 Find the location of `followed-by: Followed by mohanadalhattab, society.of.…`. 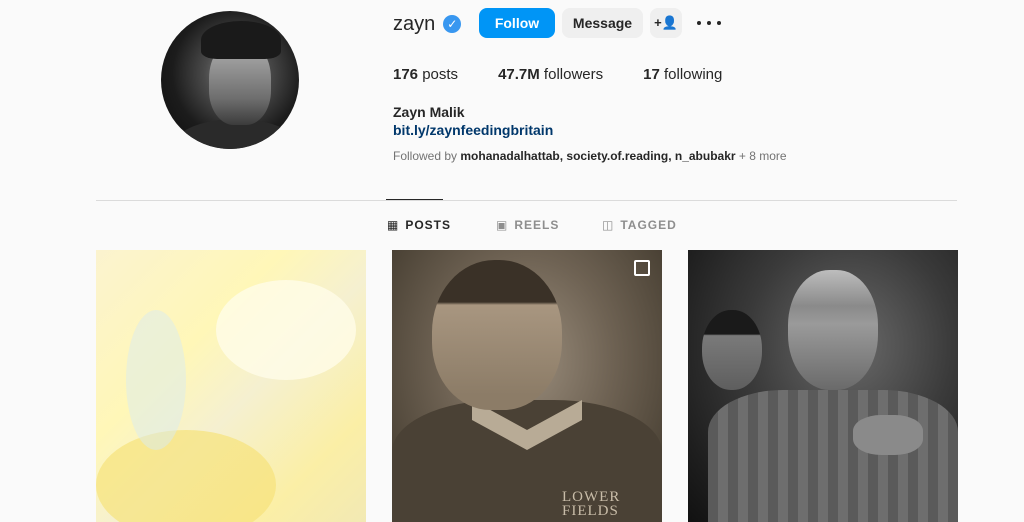

followed-by: Followed by mohanadalhattab, society.of.… is located at coordinates (590, 156).